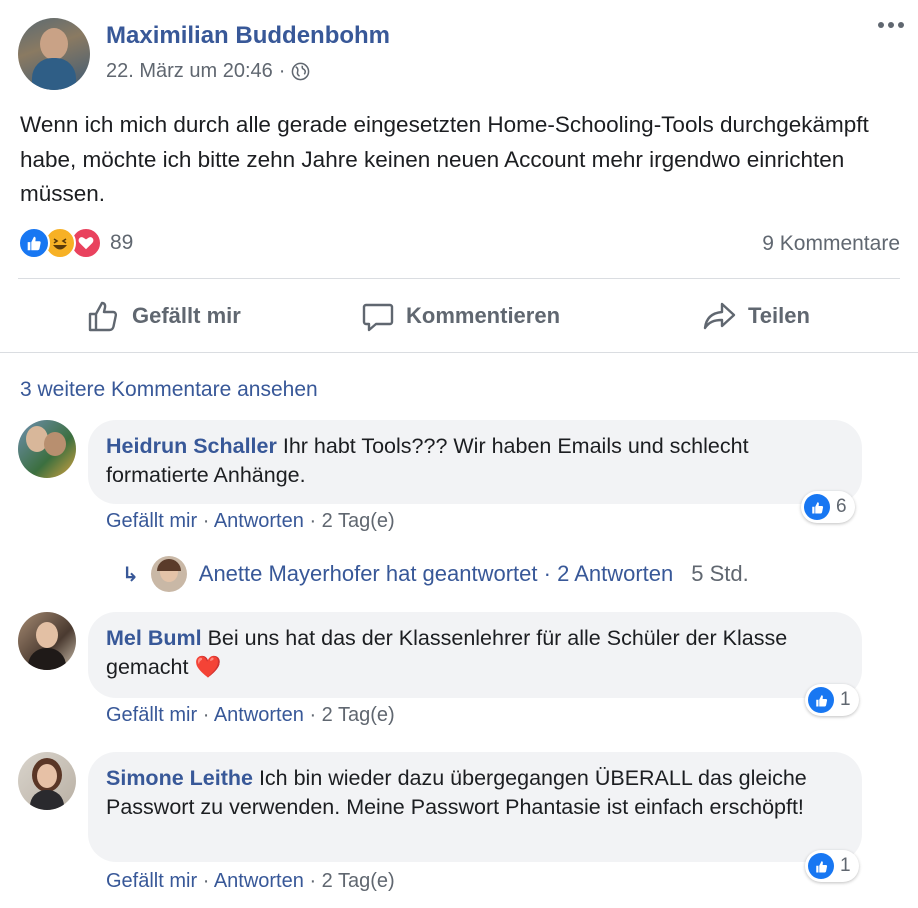  I want to click on share-button: Teilen, so click(756, 316).